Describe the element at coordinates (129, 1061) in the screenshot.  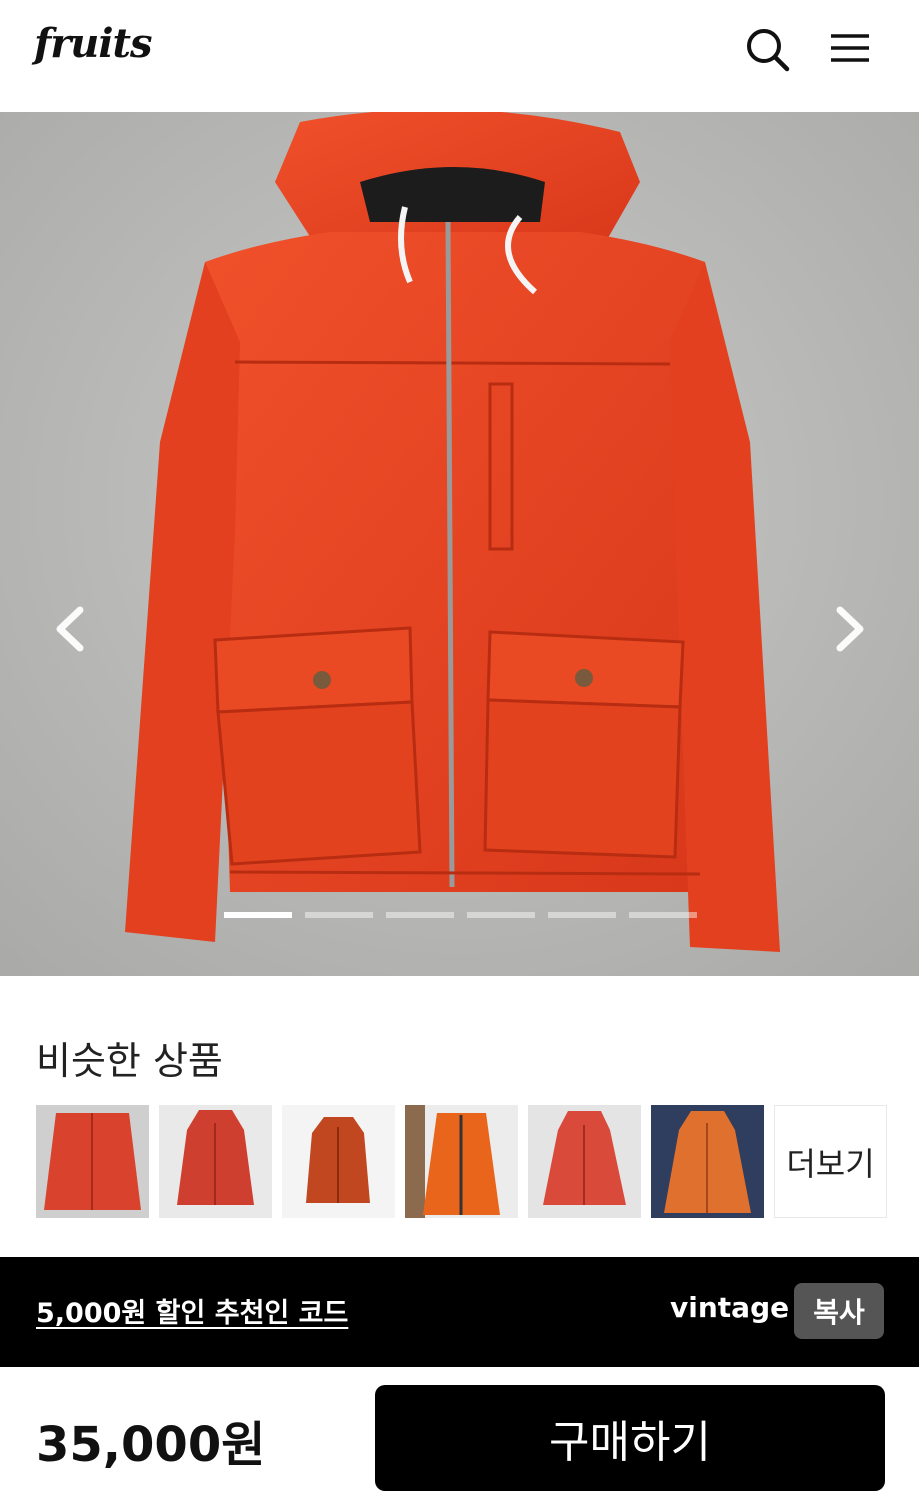
I see `similar-products-title: 비슷한 상품` at that location.